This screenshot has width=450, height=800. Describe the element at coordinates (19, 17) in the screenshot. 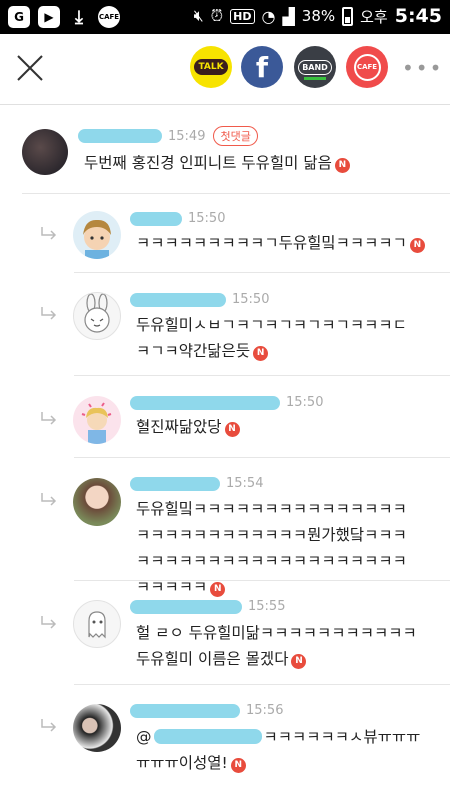

I see `g-app-icon: G` at that location.